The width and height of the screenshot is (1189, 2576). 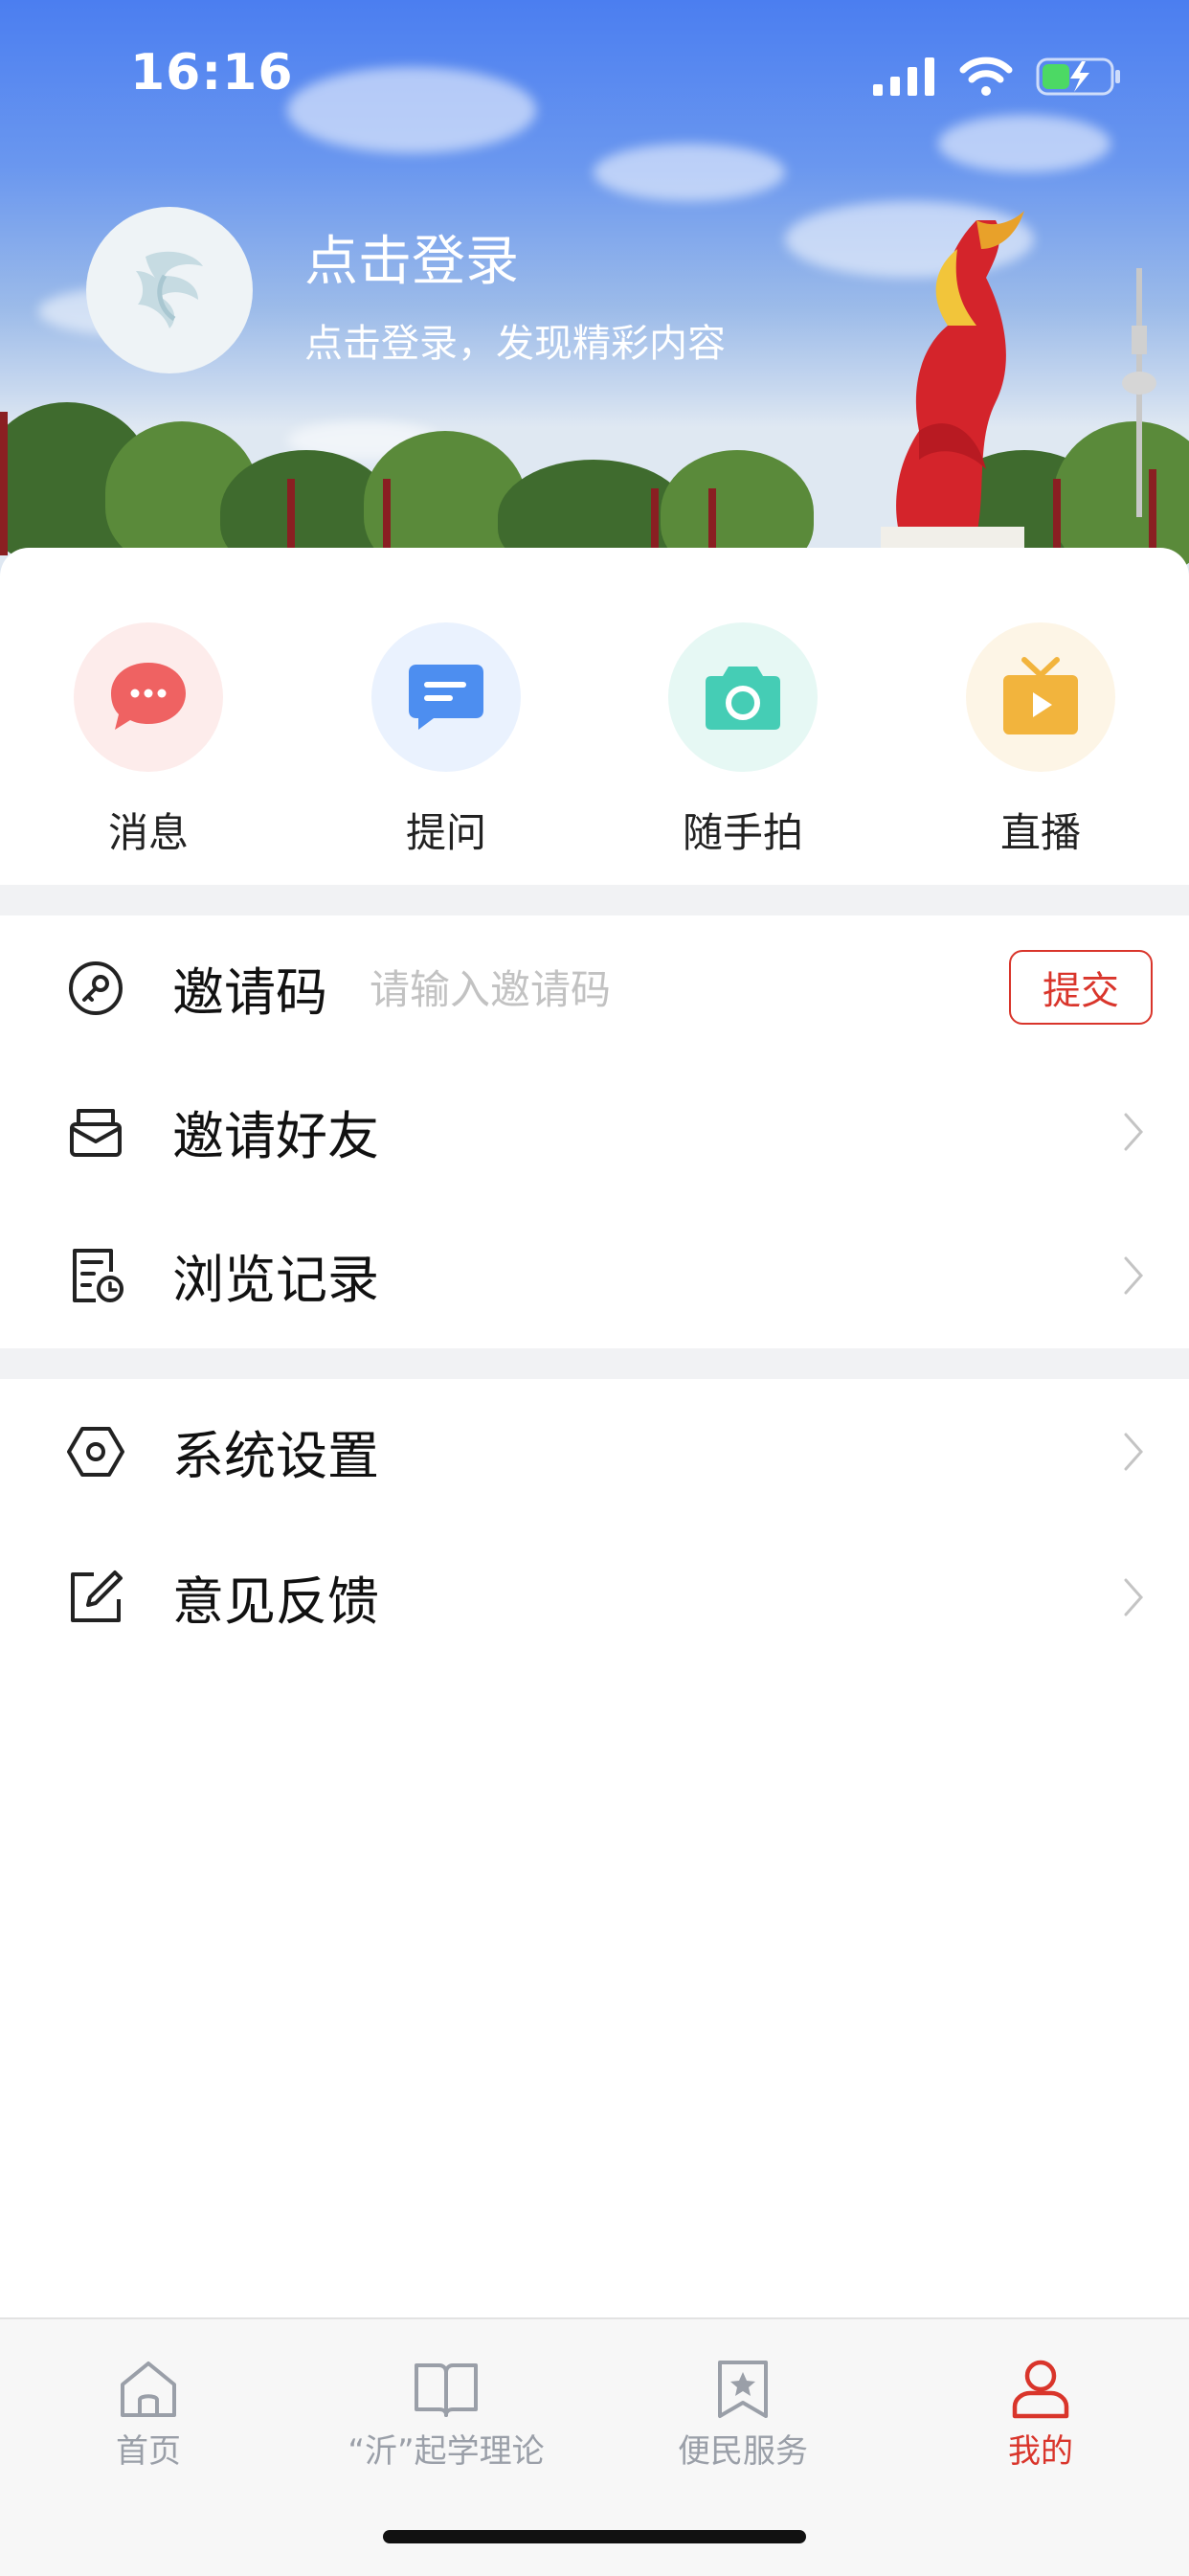 I want to click on camera-icon, so click(x=743, y=698).